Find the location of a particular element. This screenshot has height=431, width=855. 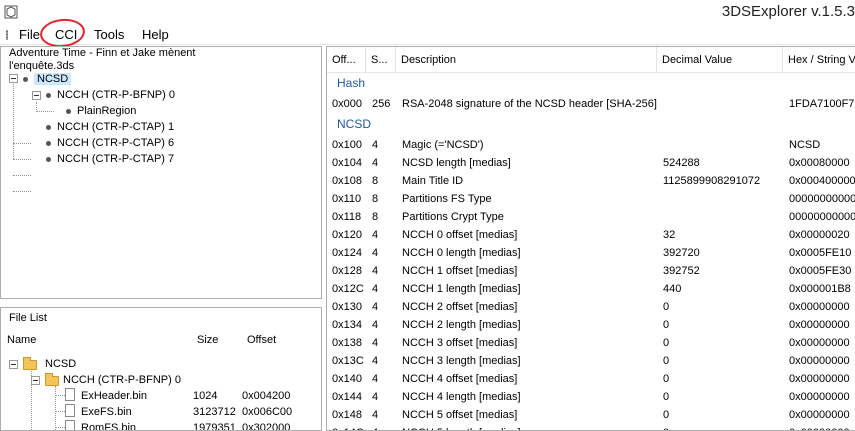

grid-row: 0x120 4 NCCH 0 offset [medias] 32 0x00000020 is located at coordinates (591, 235).